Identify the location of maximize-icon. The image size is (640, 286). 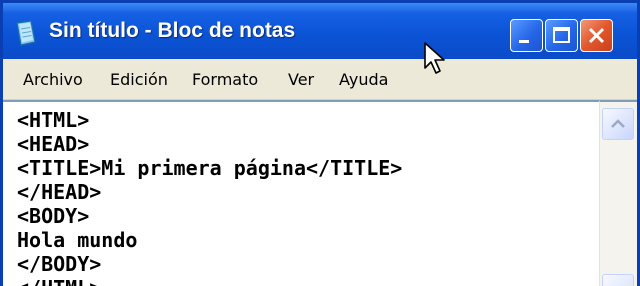
(561, 35).